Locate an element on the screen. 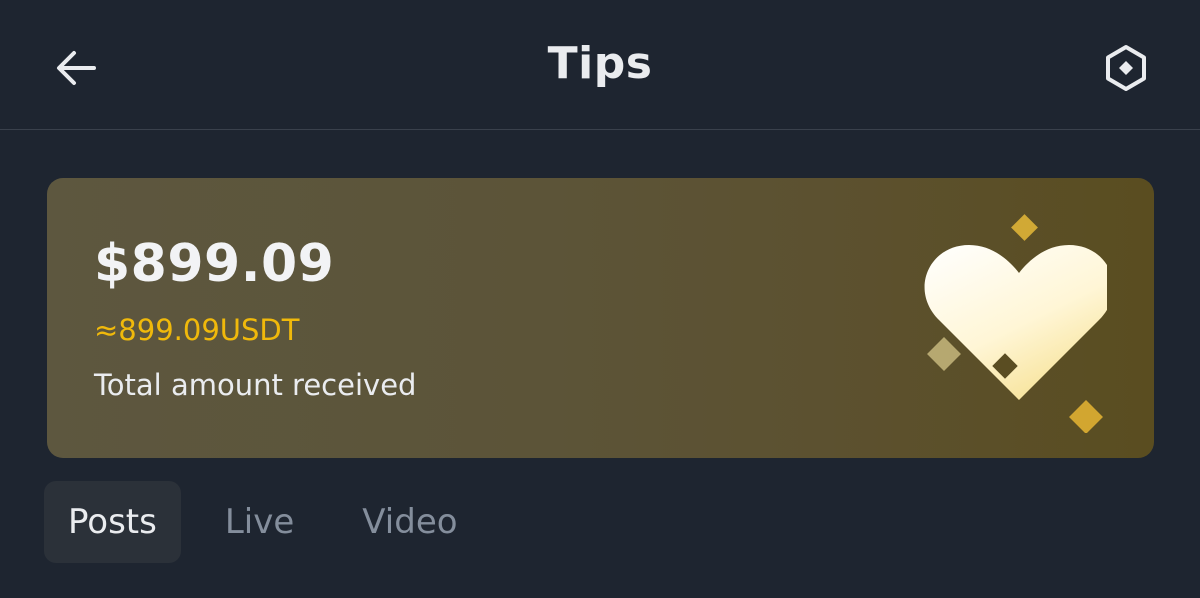 Image resolution: width=1200 pixels, height=598 pixels. page-title: Tips is located at coordinates (600, 63).